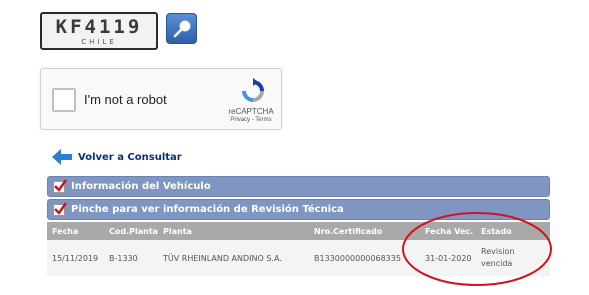 This screenshot has height=295, width=589. I want to click on section-label: Información del Vehículo, so click(141, 186).